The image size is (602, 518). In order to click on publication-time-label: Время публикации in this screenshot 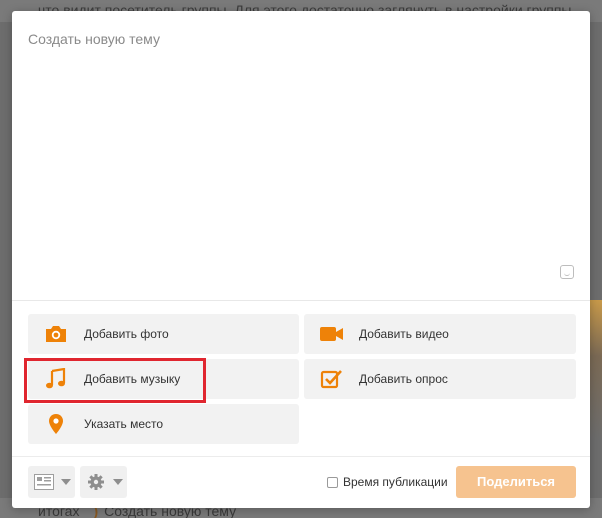, I will do `click(395, 482)`.